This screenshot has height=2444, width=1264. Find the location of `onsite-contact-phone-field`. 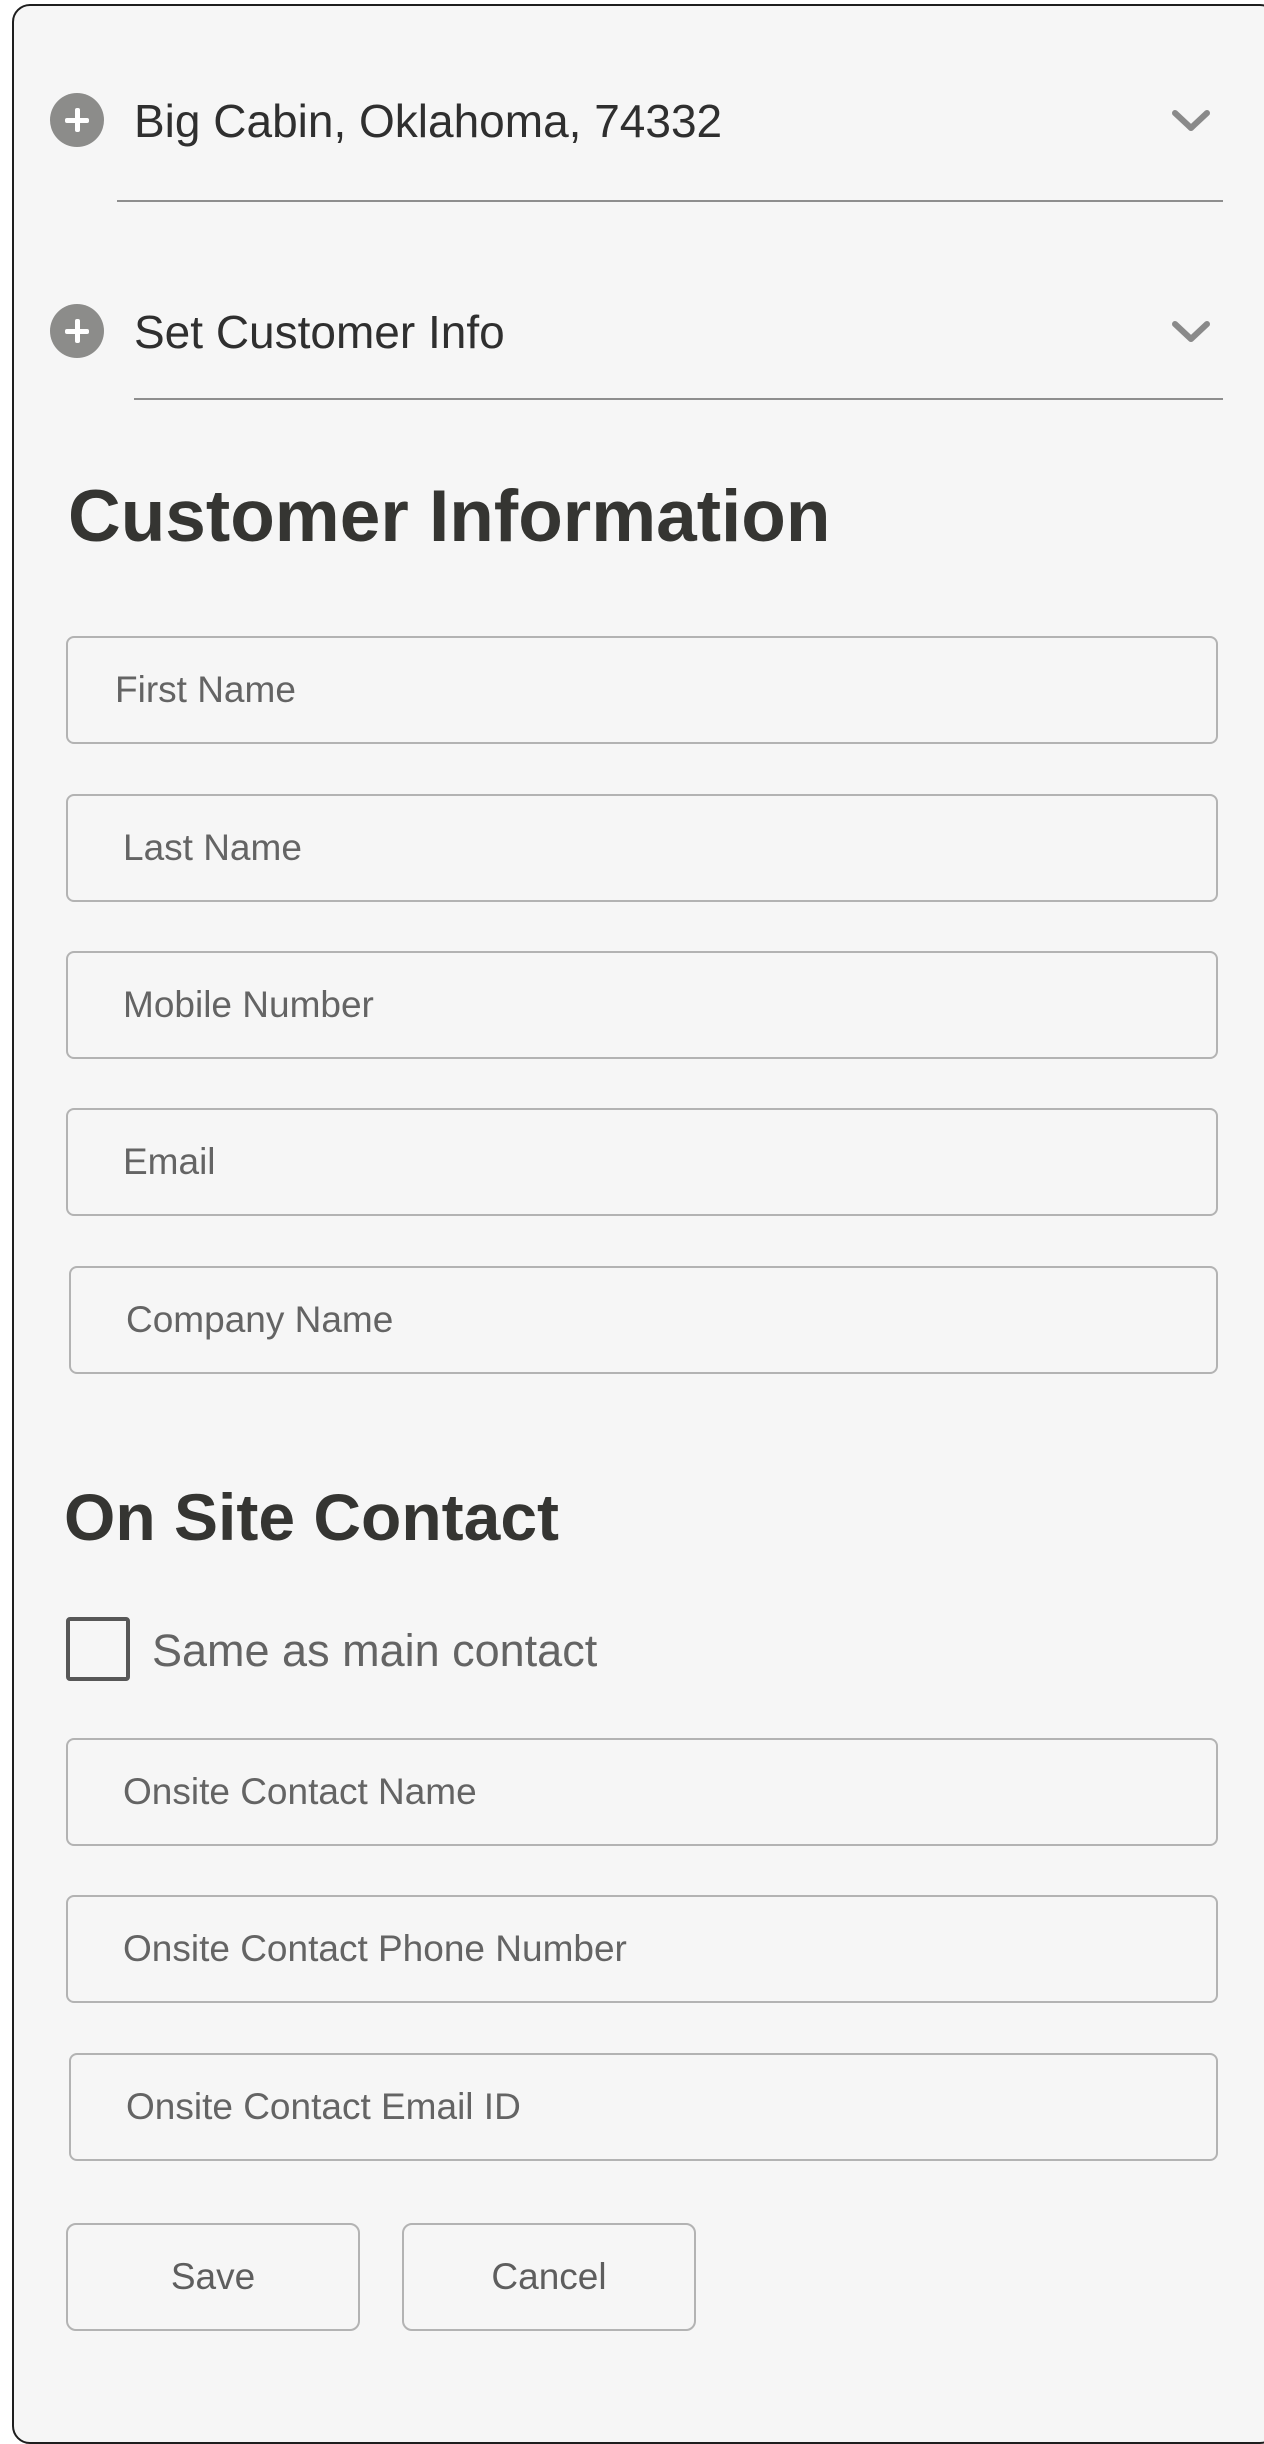

onsite-contact-phone-field is located at coordinates (642, 1949).